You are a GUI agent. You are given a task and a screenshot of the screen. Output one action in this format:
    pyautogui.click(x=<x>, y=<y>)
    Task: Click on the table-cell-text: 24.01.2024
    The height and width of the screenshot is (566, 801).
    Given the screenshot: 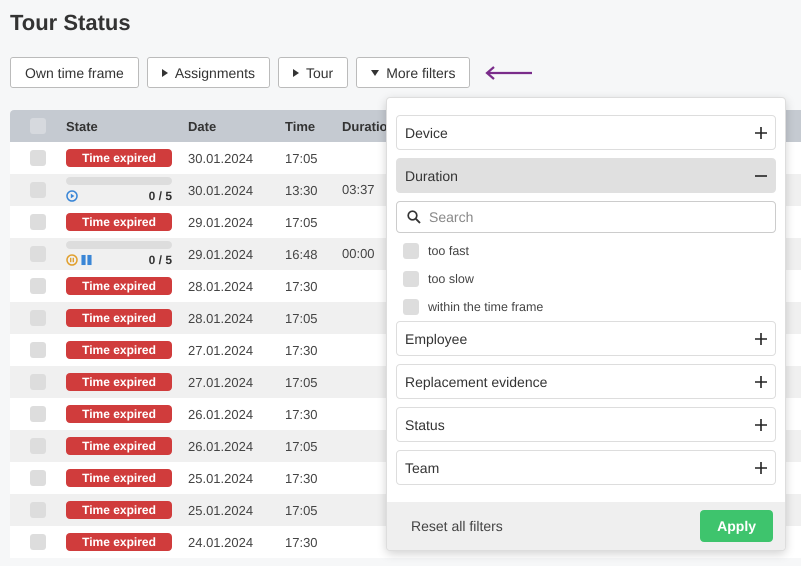 What is the action you would take?
    pyautogui.click(x=221, y=542)
    